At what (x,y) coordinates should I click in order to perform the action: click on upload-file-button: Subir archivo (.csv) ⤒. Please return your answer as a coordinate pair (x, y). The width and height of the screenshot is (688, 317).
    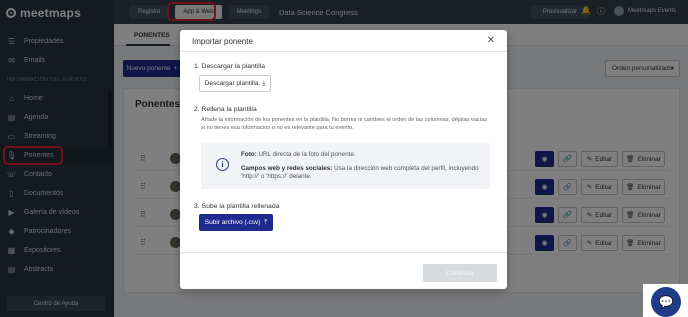
    Looking at the image, I should click on (236, 222).